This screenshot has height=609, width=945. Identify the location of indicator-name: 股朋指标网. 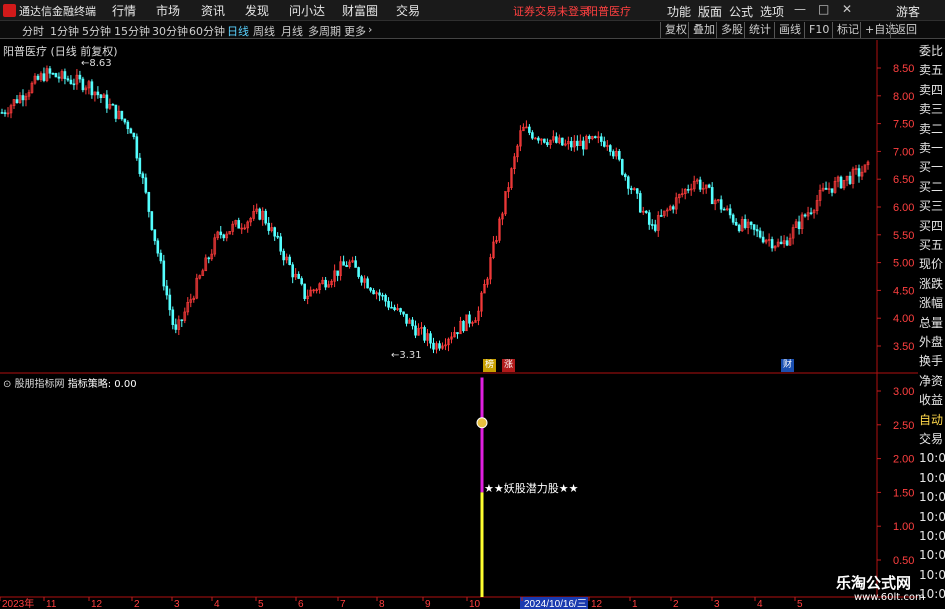
(40, 384).